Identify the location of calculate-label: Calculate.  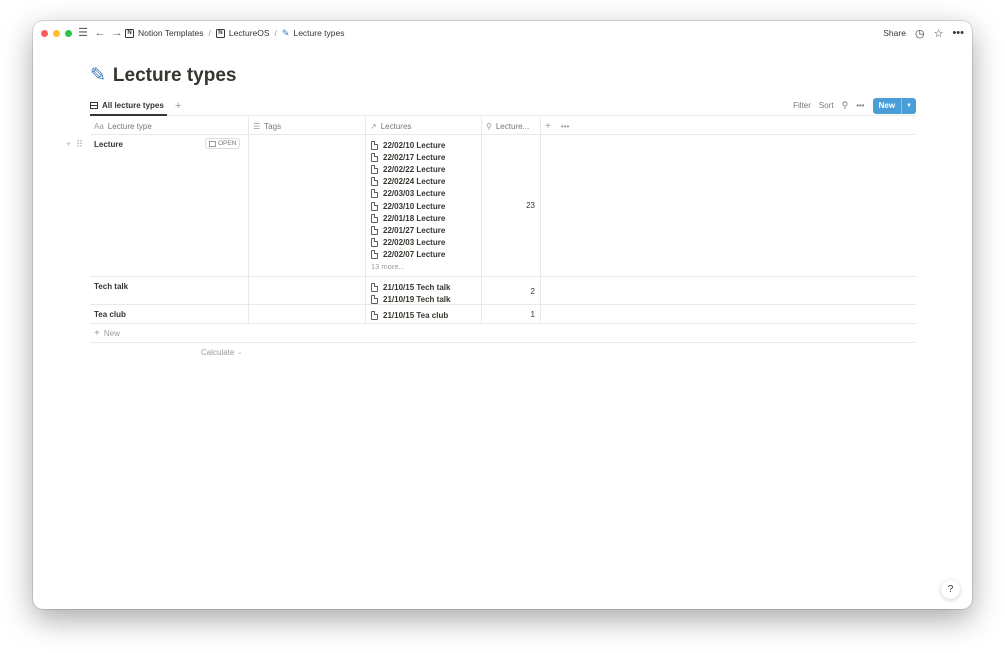
(218, 352).